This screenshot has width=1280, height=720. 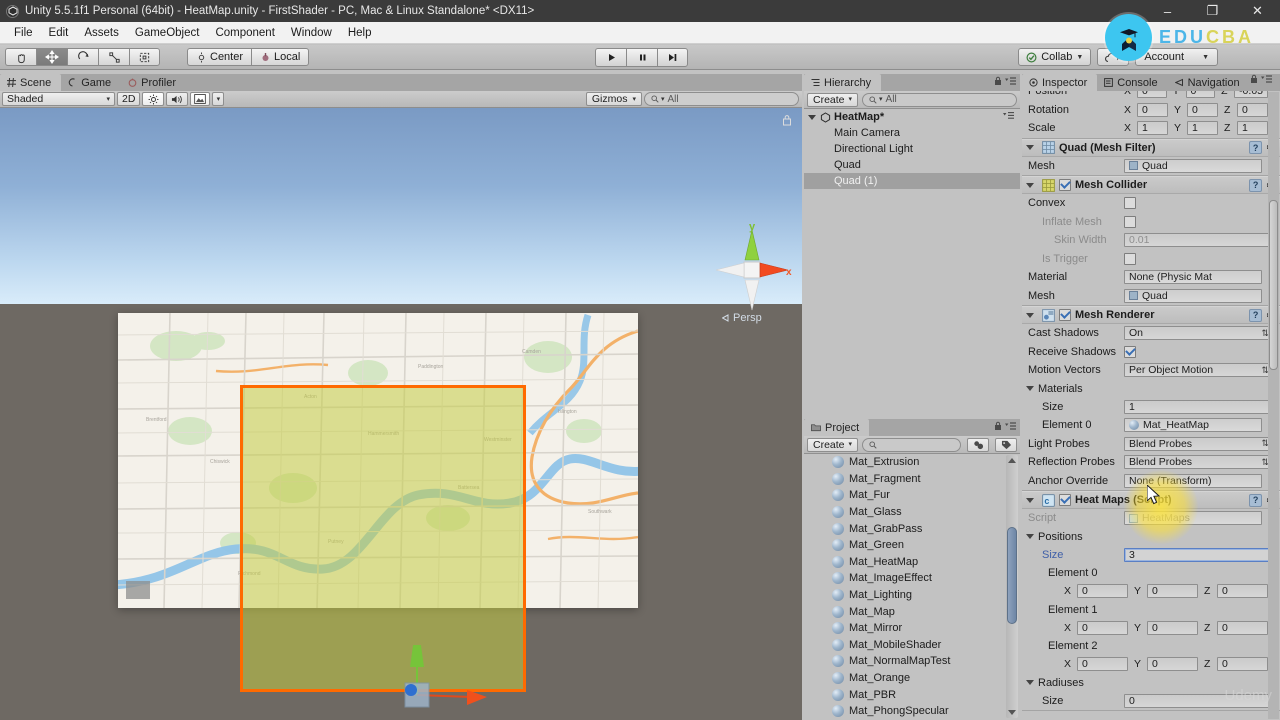 I want to click on rect-tool-button, so click(x=144, y=57).